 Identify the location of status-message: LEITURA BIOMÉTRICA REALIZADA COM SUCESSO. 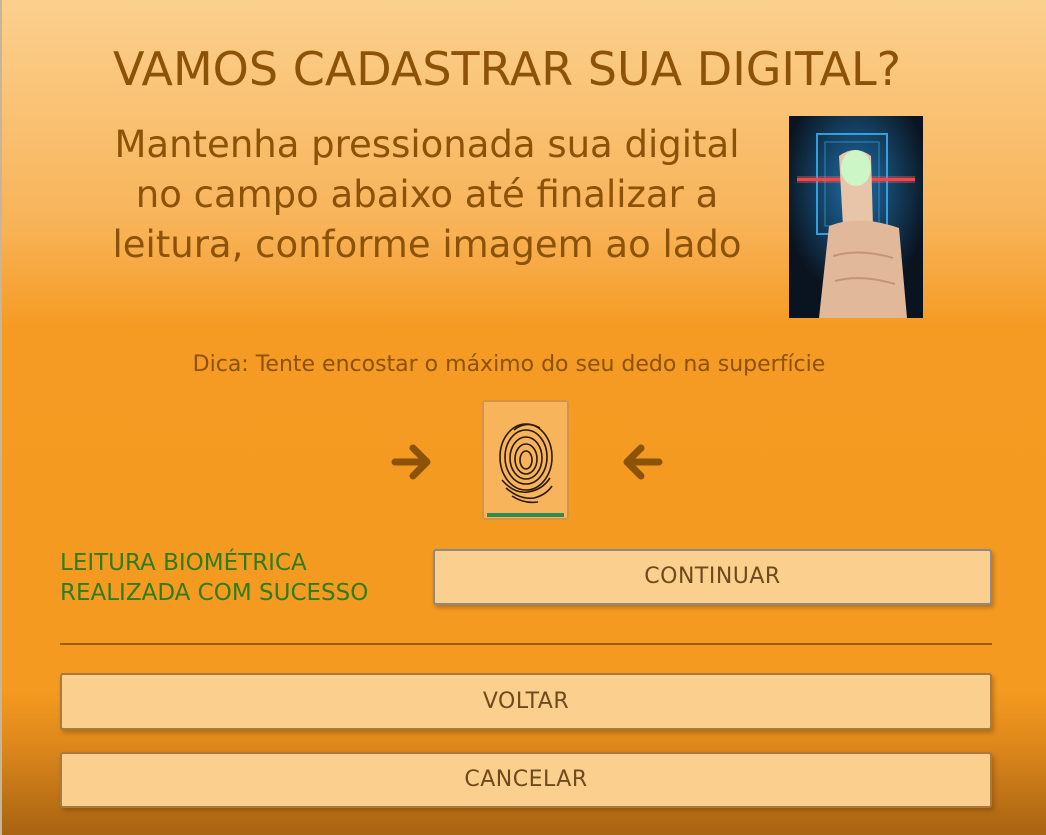
(214, 578).